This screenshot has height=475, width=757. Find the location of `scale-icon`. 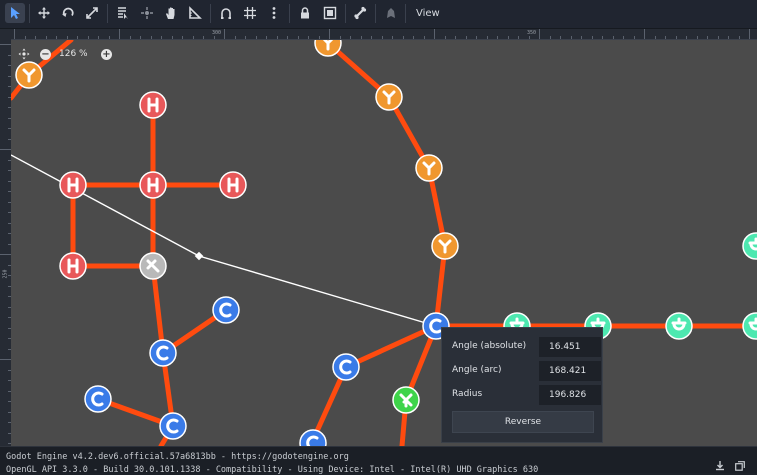

scale-icon is located at coordinates (92, 13).